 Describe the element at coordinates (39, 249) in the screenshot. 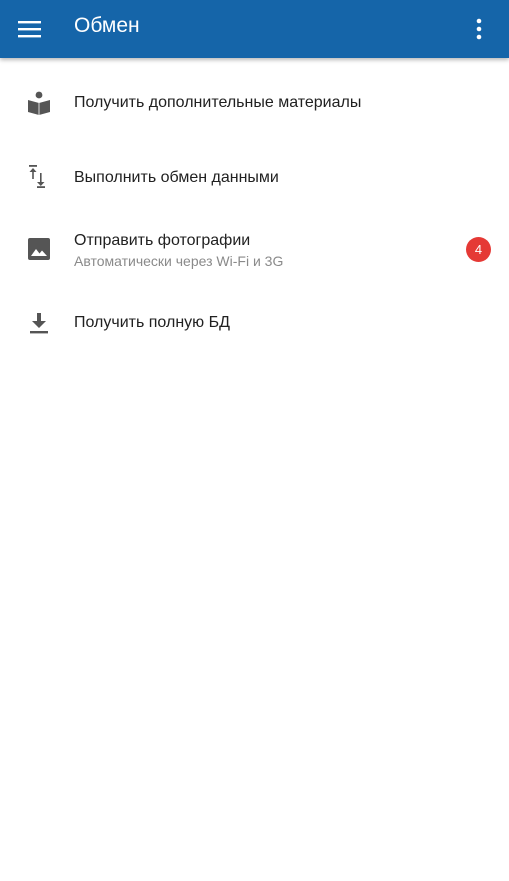

I see `image-icon` at that location.